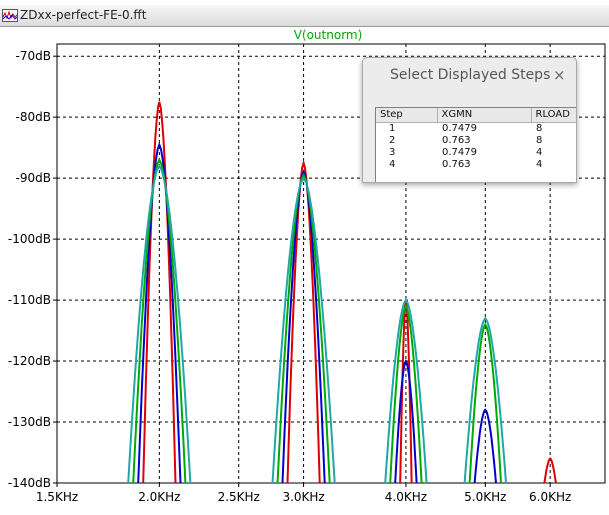 The width and height of the screenshot is (609, 515). What do you see at coordinates (29, 361) in the screenshot?
I see `y-tick-label: -120dB` at bounding box center [29, 361].